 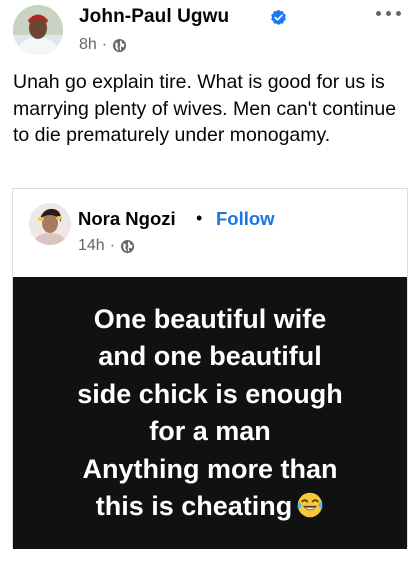 What do you see at coordinates (88, 45) in the screenshot?
I see `post-time: 8h` at bounding box center [88, 45].